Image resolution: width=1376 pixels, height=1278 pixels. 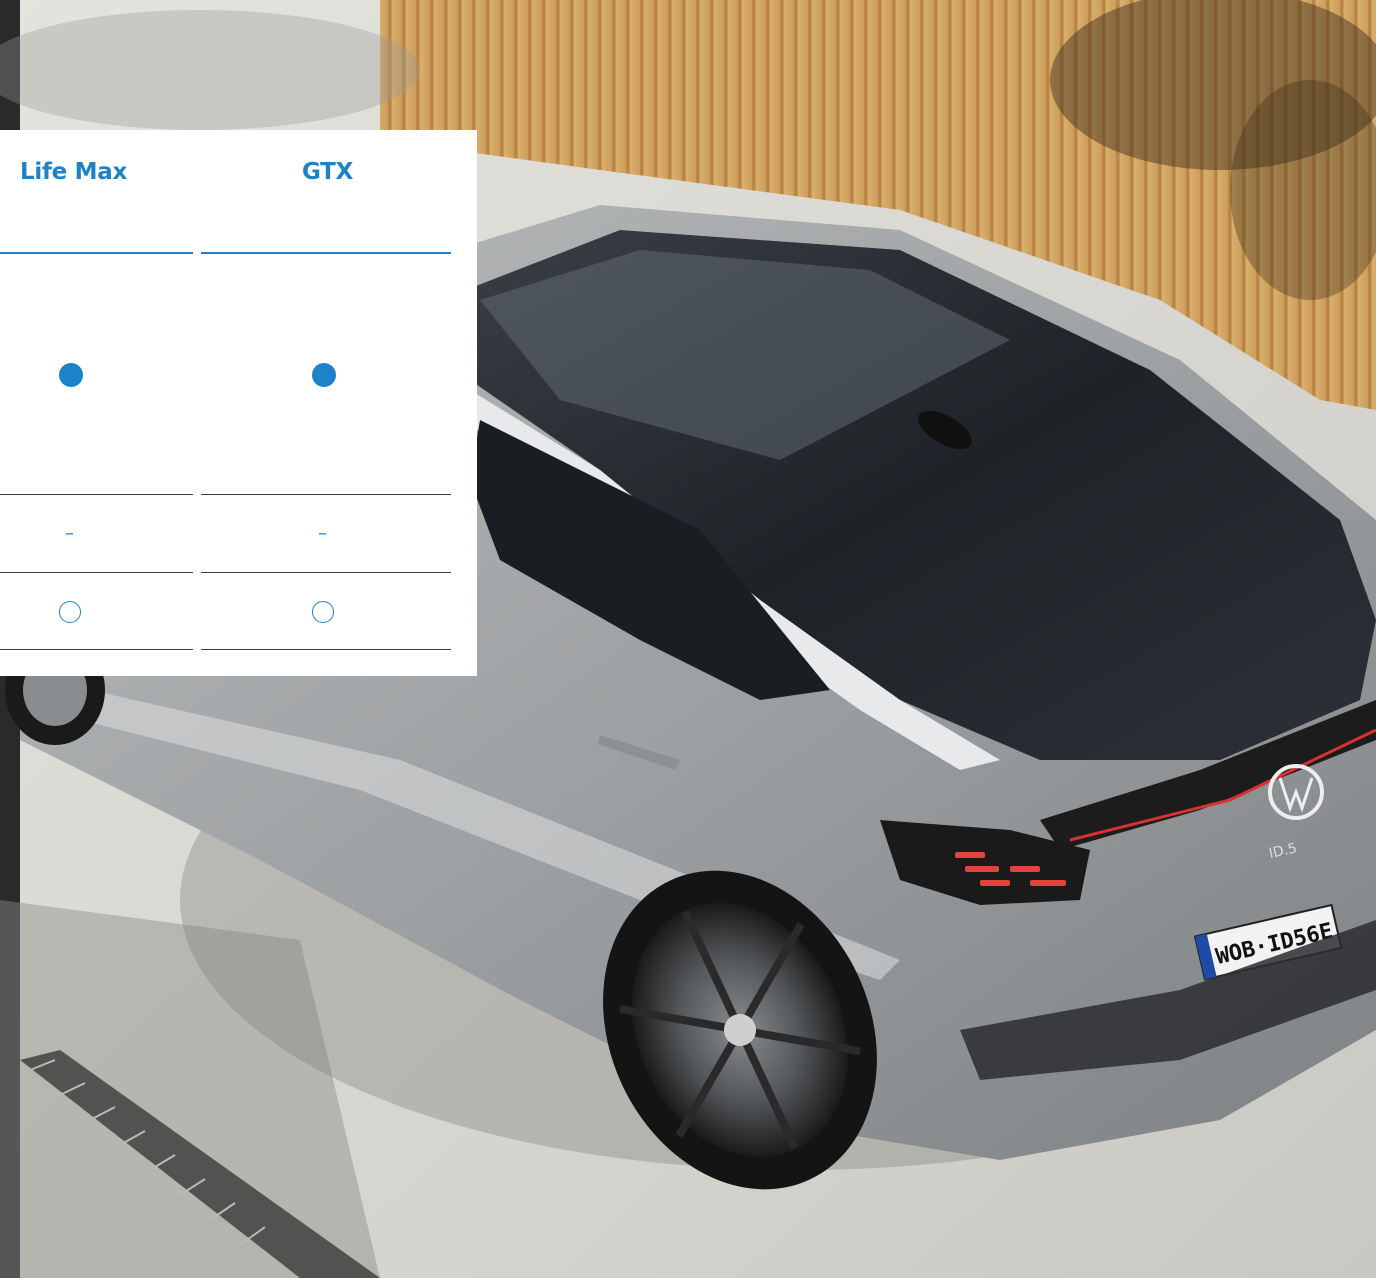 I want to click on trim-comparison-panel: Life Max GTX – –, so click(x=238, y=403).